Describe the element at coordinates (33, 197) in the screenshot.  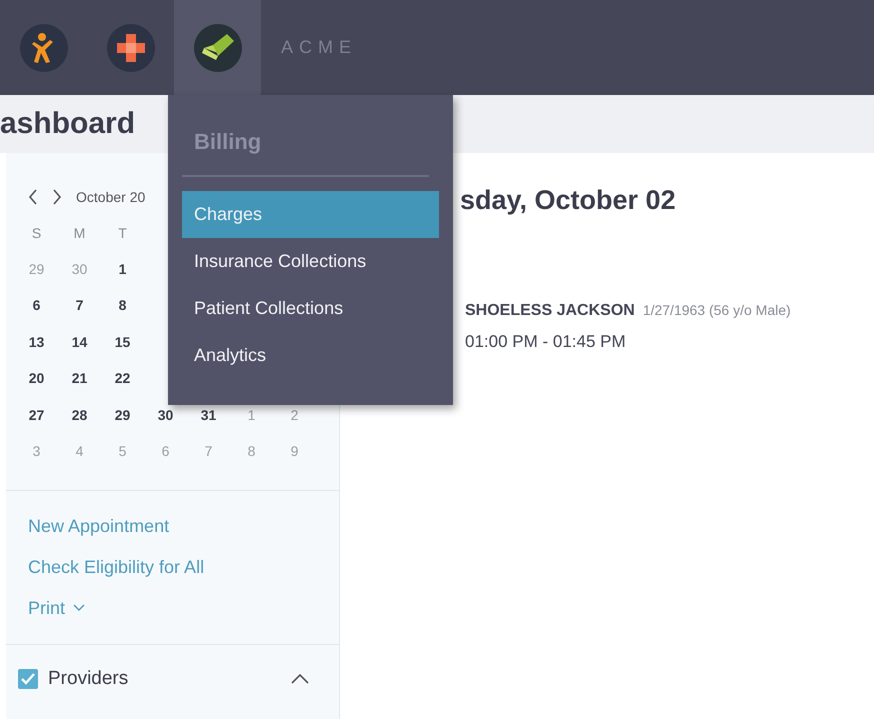
I see `previous-month-icon` at that location.